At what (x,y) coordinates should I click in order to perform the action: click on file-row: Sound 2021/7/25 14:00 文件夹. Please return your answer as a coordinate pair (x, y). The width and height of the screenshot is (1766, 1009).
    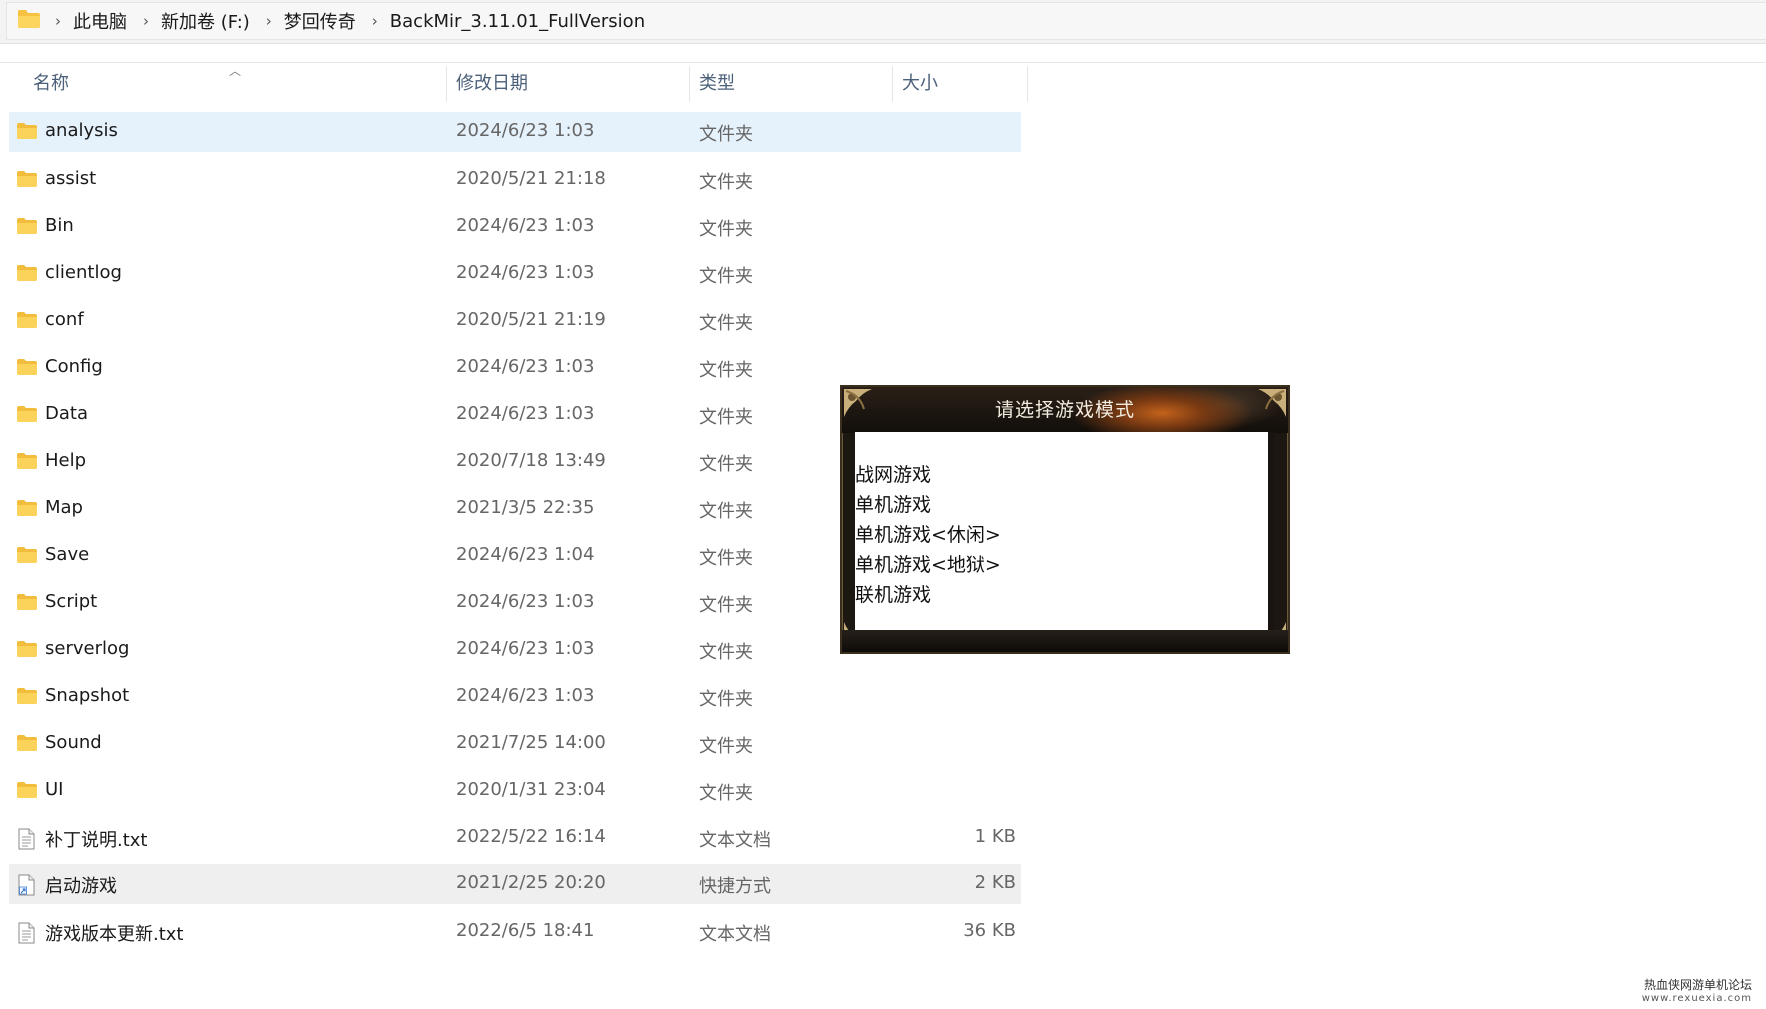
    Looking at the image, I should click on (515, 746).